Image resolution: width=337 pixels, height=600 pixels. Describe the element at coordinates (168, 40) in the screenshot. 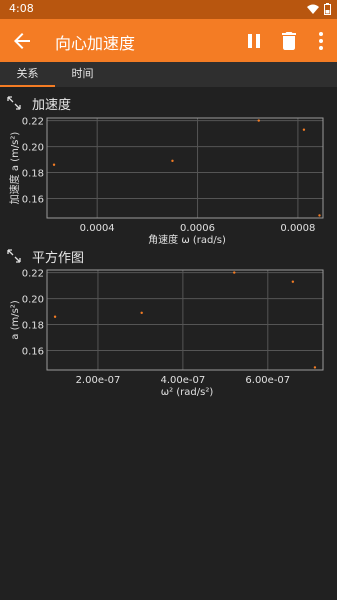

I see `app-bar: 向心加速度` at that location.